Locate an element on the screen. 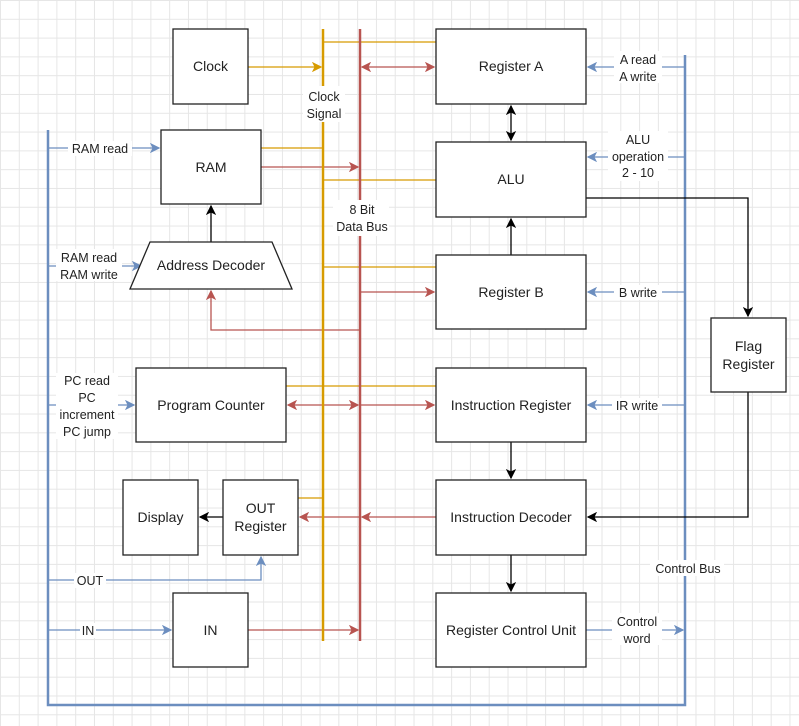 Image resolution: width=799 pixels, height=726 pixels. address-decoder-label: Address Decoder is located at coordinates (211, 265).